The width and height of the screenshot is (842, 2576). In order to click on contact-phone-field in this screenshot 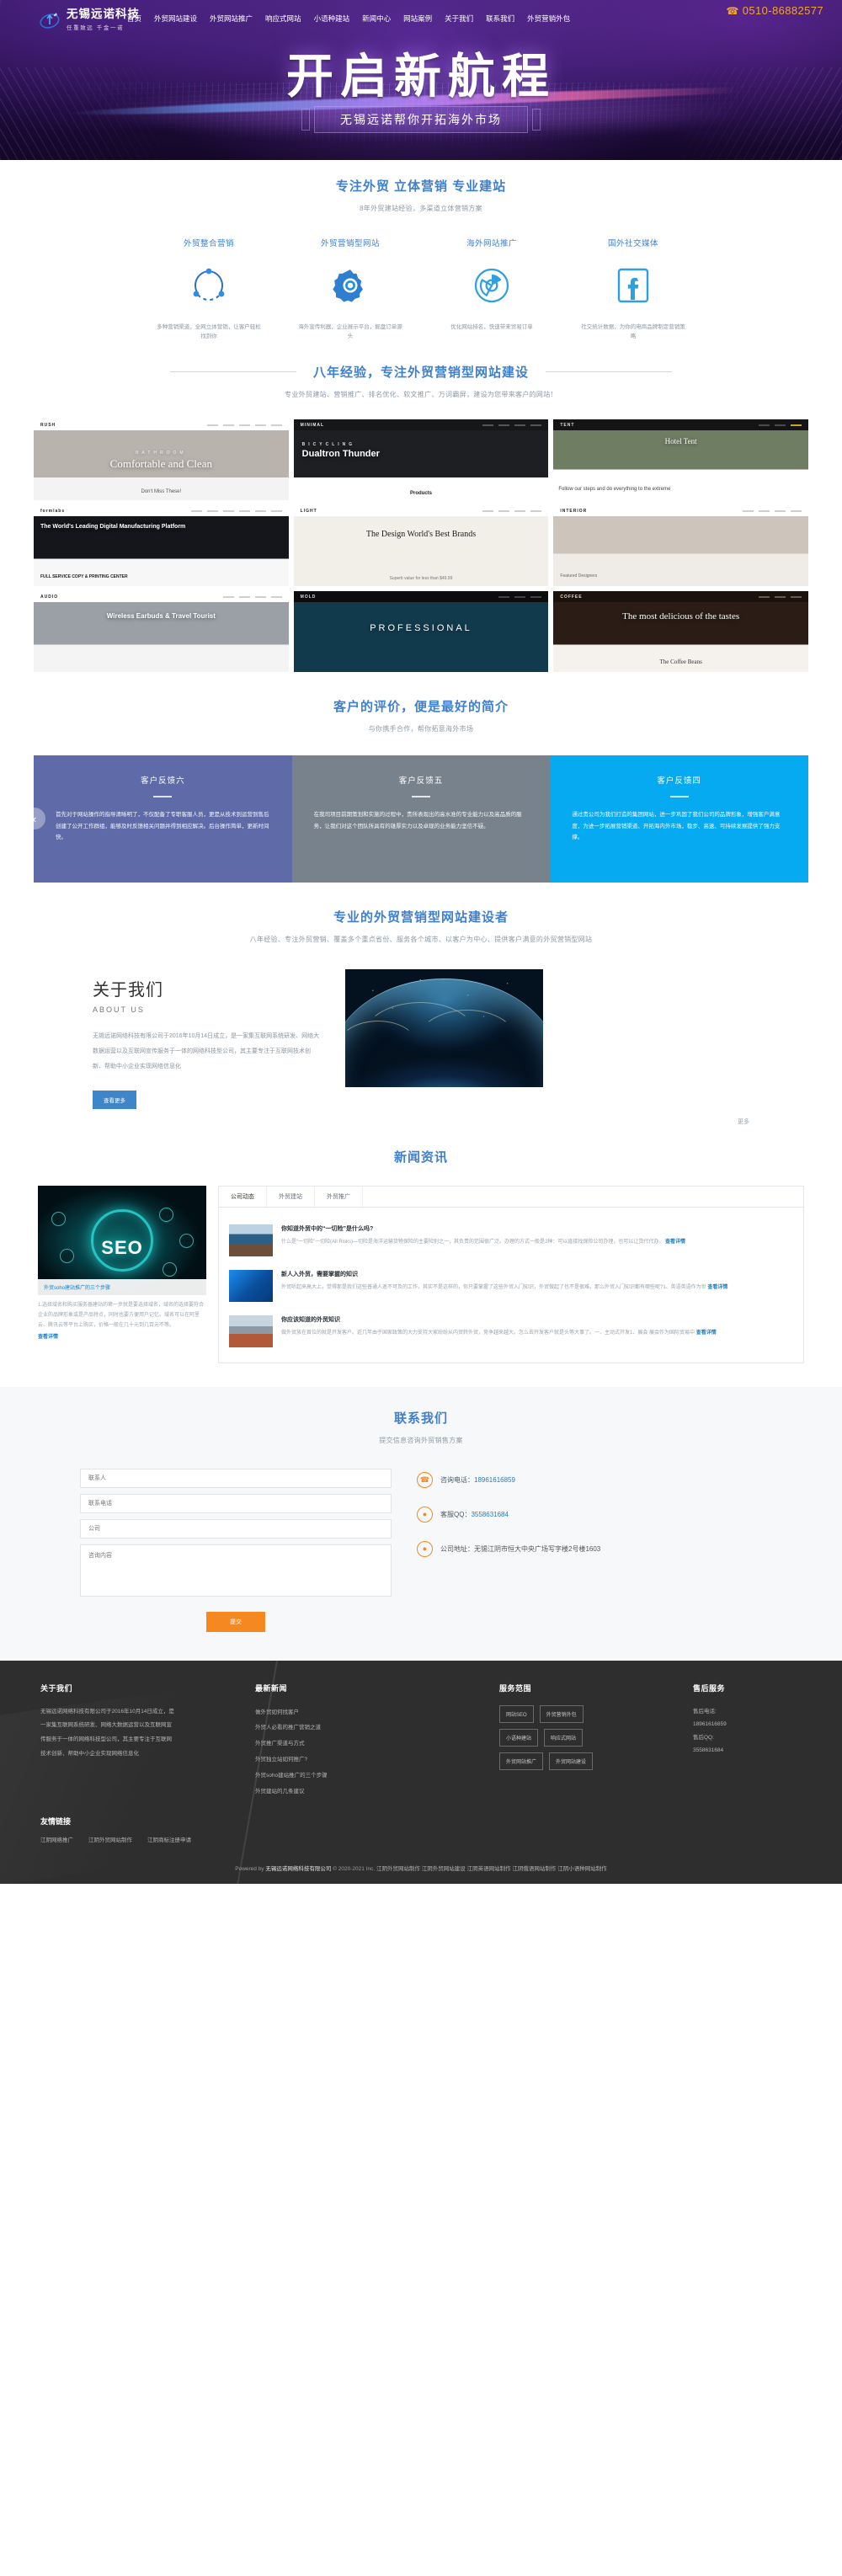, I will do `click(236, 1503)`.